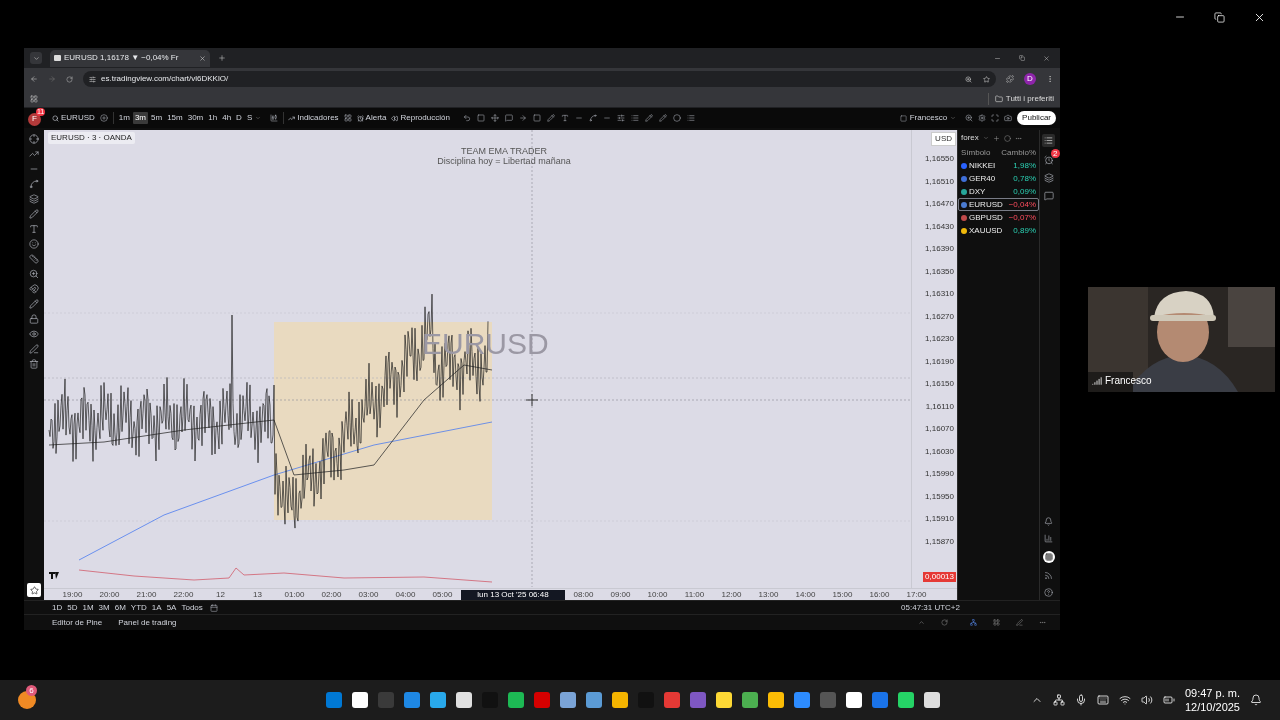 This screenshot has width=1280, height=720. I want to click on layers-icon, so click(1048, 178).